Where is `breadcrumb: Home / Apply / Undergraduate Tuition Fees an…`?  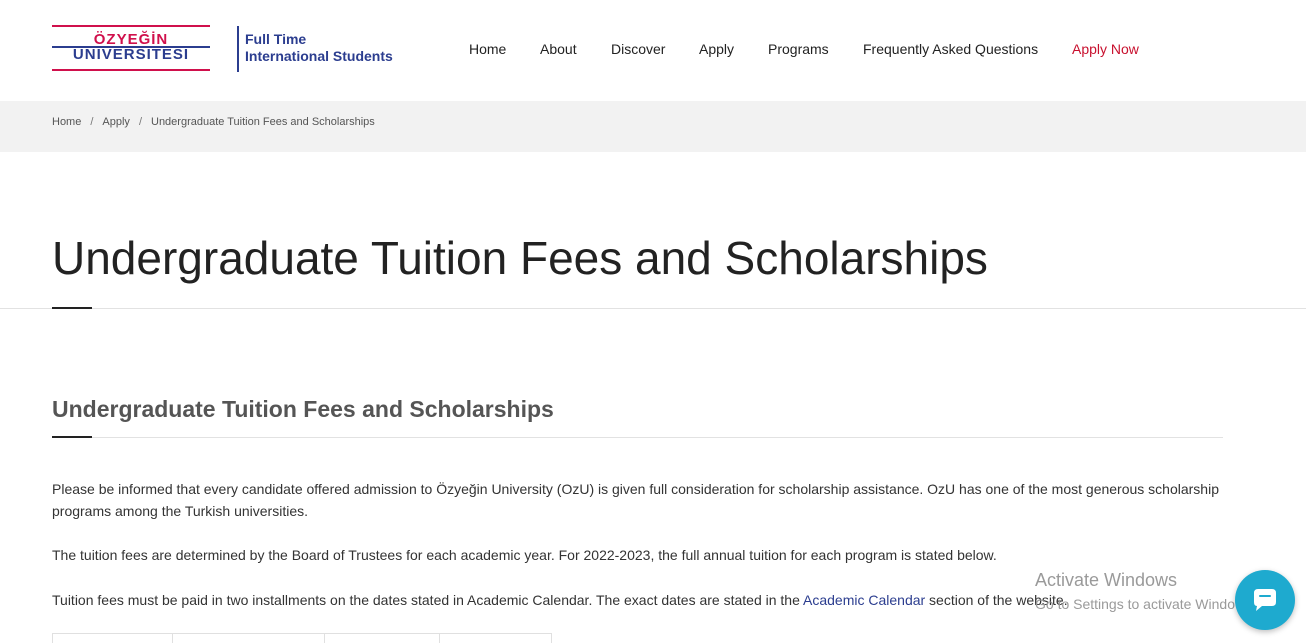 breadcrumb: Home / Apply / Undergraduate Tuition Fees an… is located at coordinates (213, 122).